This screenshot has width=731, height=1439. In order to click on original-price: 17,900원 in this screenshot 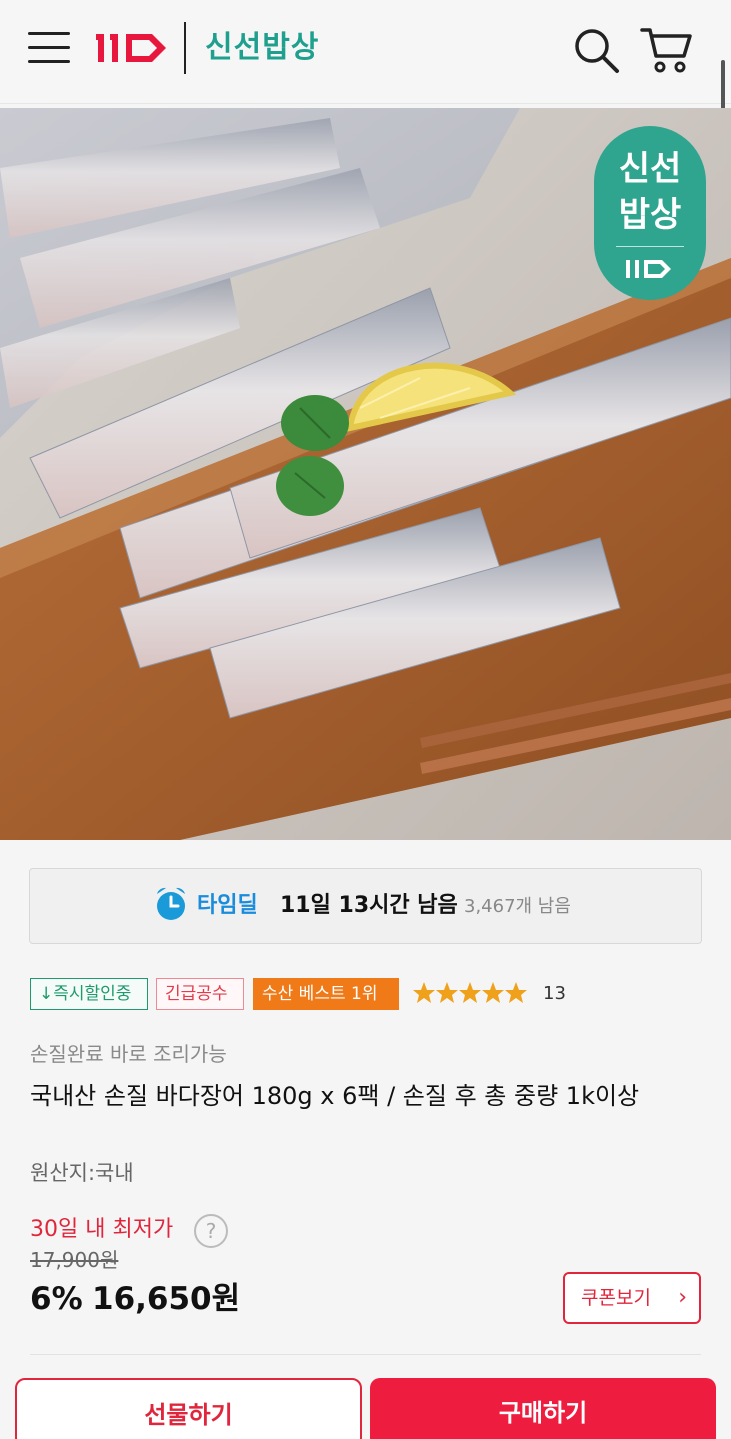, I will do `click(74, 1260)`.